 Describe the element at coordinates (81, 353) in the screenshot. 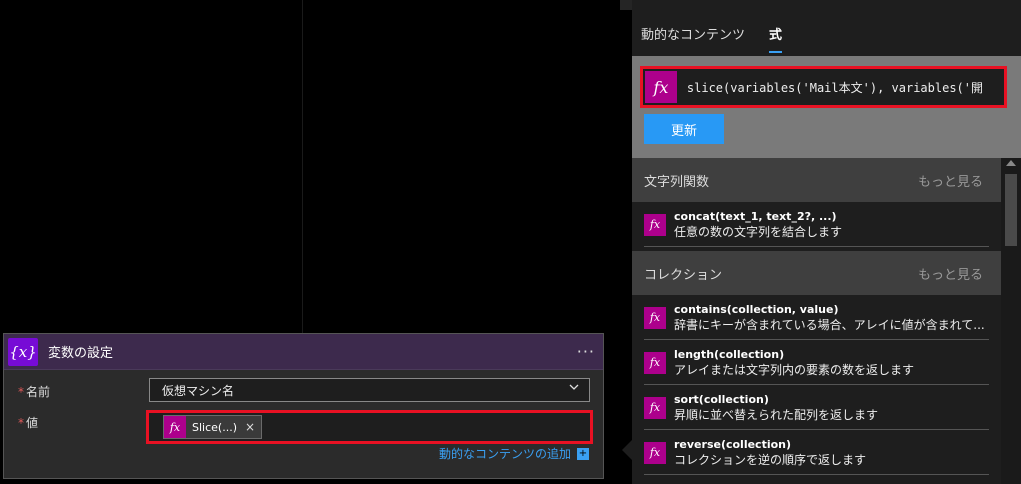

I see `card-title: 変数の設定` at that location.